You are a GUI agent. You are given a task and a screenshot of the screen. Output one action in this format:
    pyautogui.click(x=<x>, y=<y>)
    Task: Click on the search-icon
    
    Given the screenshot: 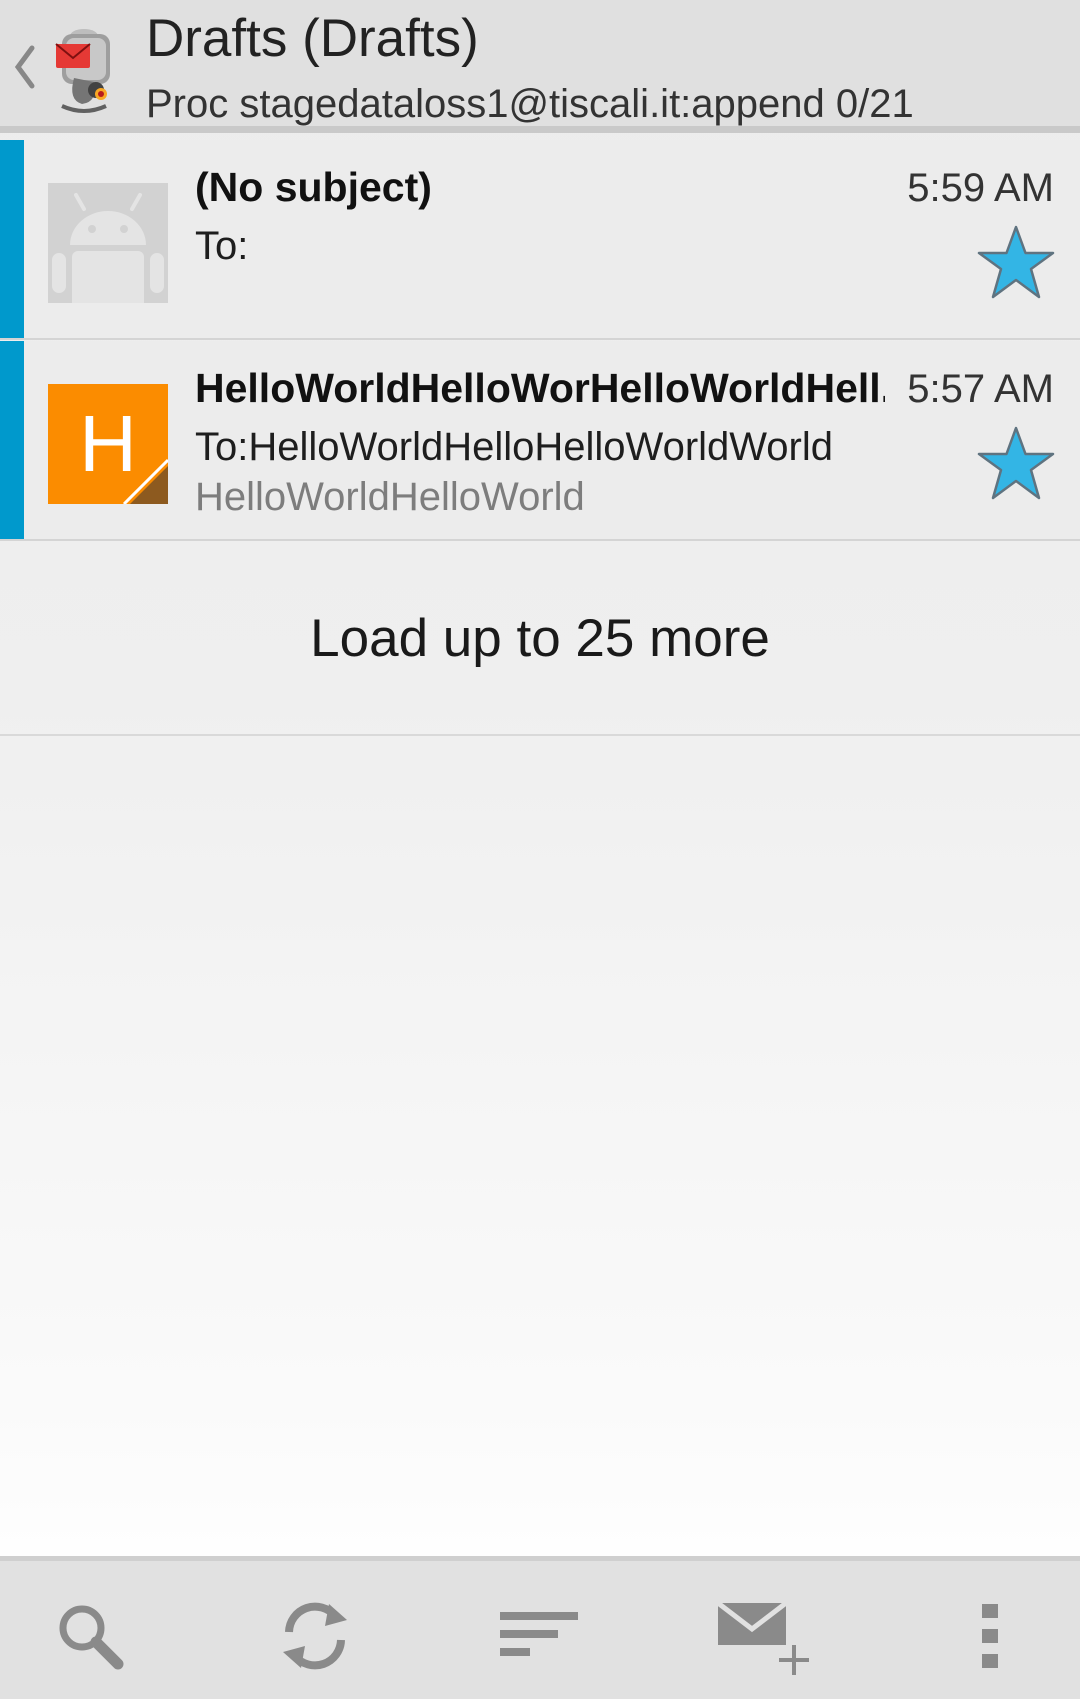 What is the action you would take?
    pyautogui.click(x=91, y=1637)
    